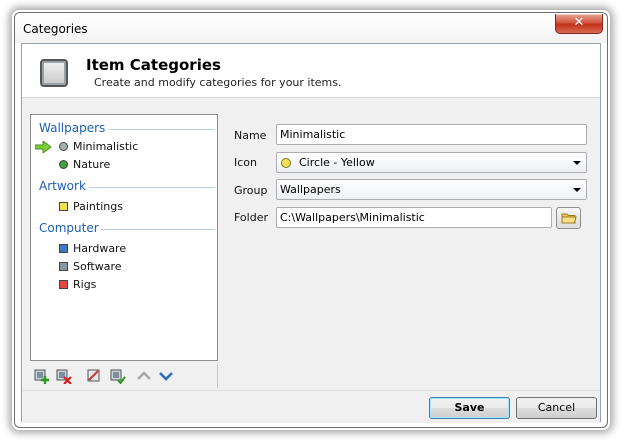  I want to click on yellow-square-icon, so click(63, 206).